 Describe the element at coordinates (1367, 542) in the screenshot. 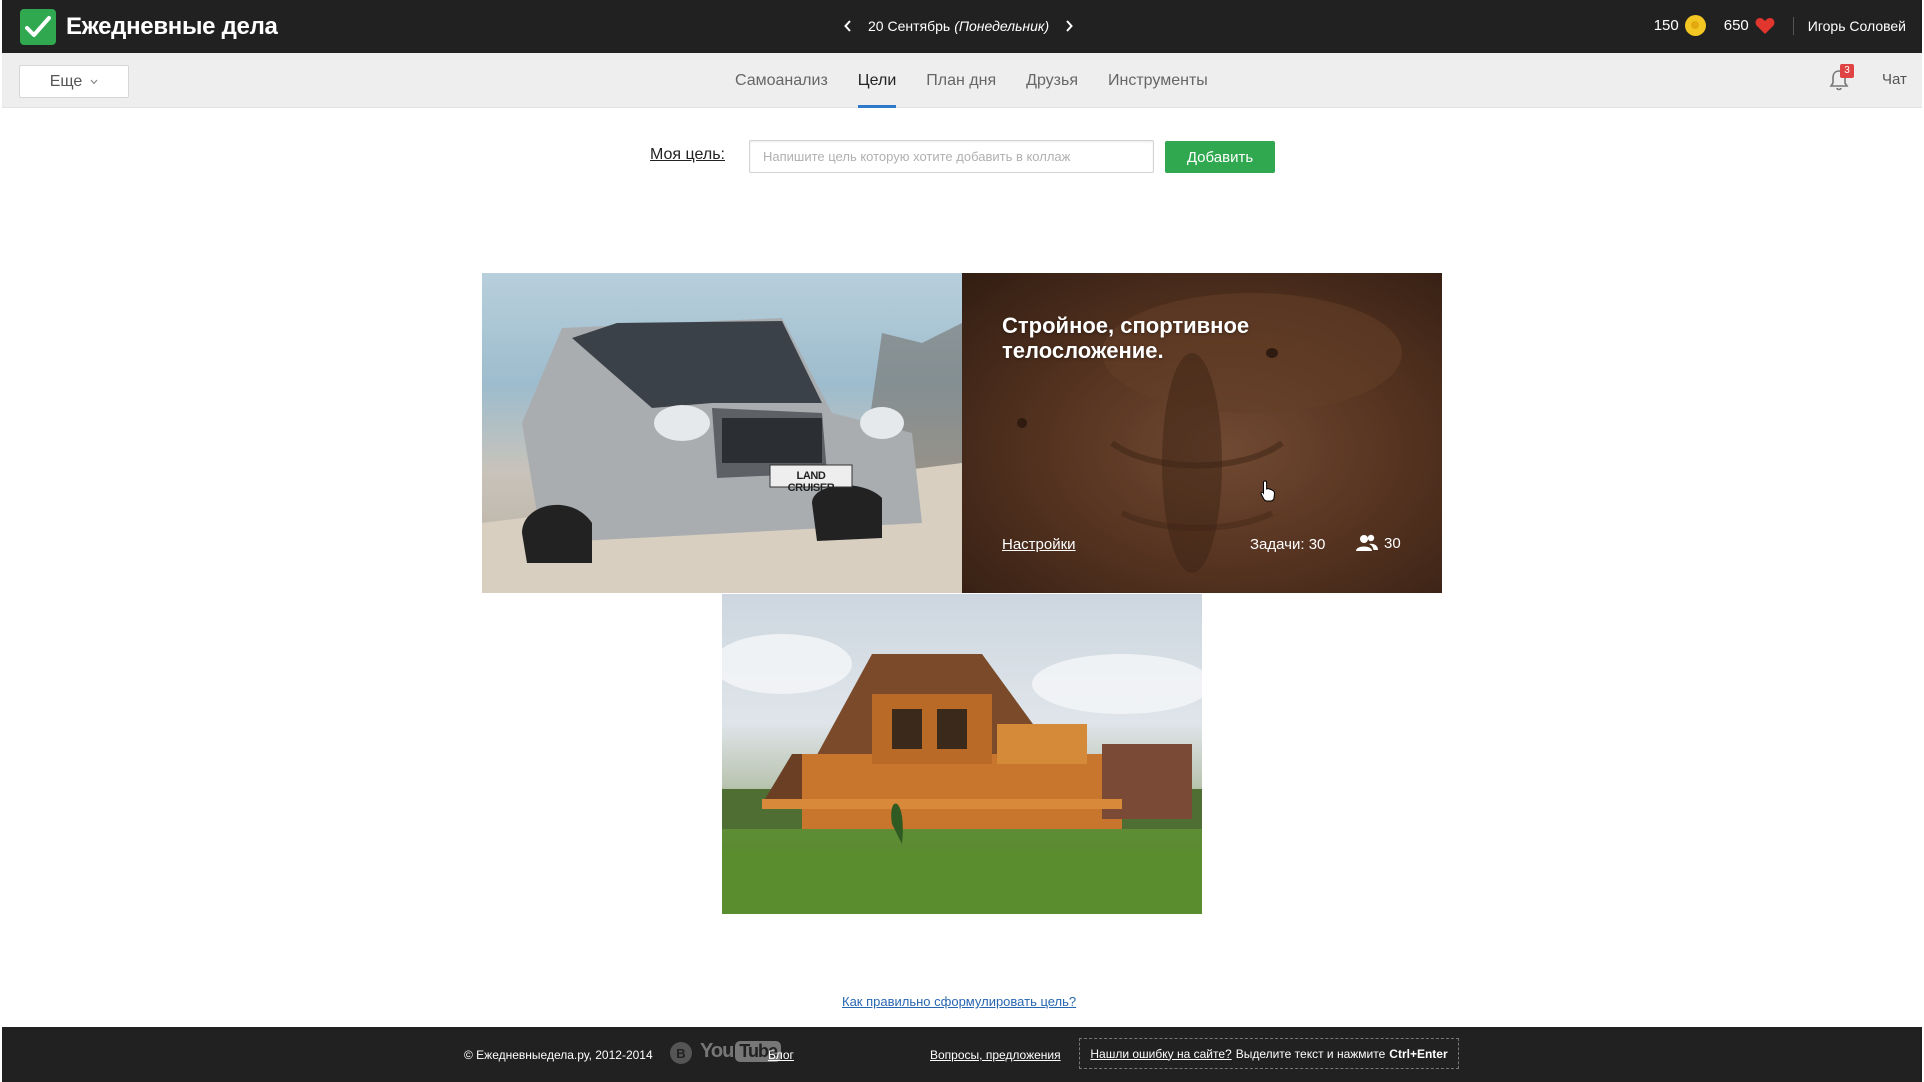

I see `people-icon` at that location.